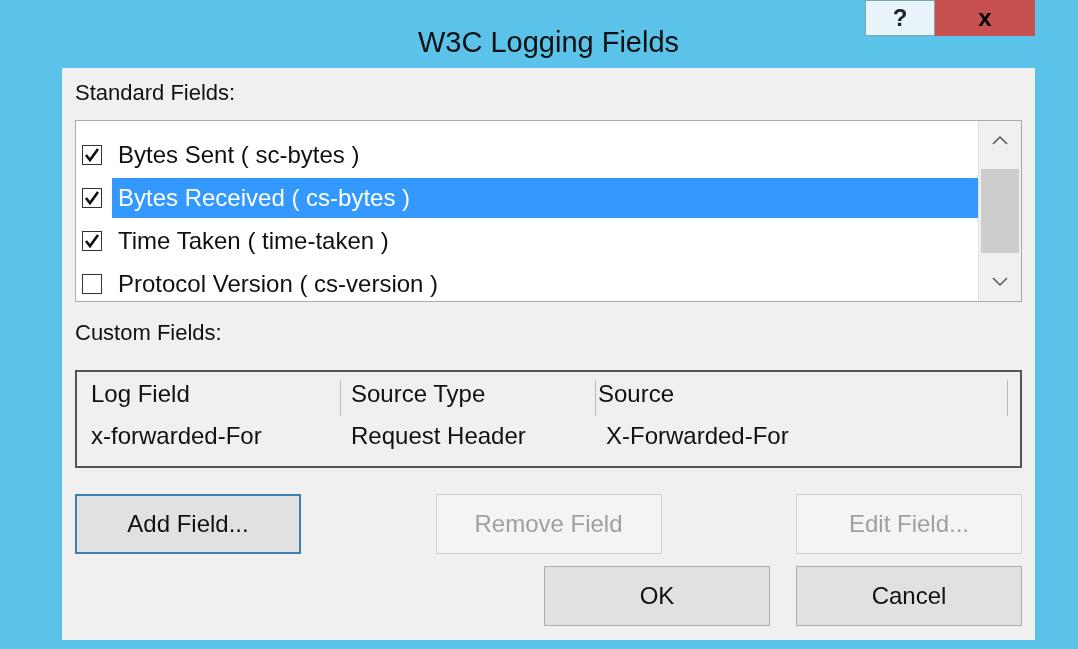  I want to click on table-cell-text: Request Header, so click(438, 436).